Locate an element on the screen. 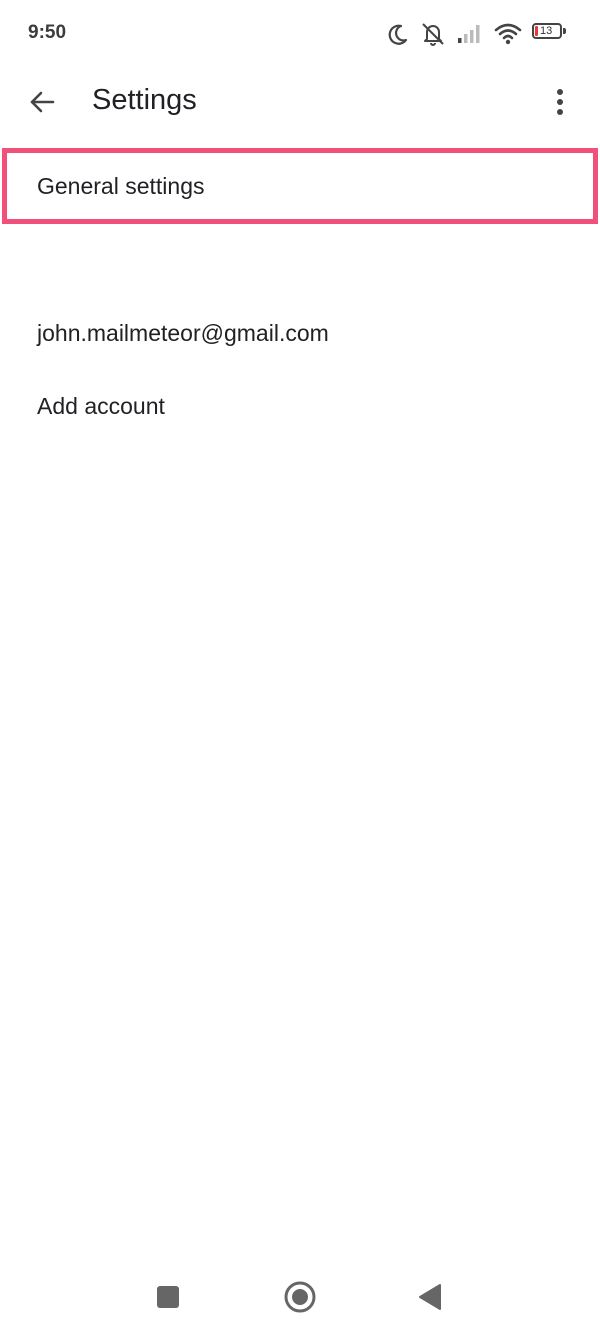  arrow-back-icon is located at coordinates (42, 102).